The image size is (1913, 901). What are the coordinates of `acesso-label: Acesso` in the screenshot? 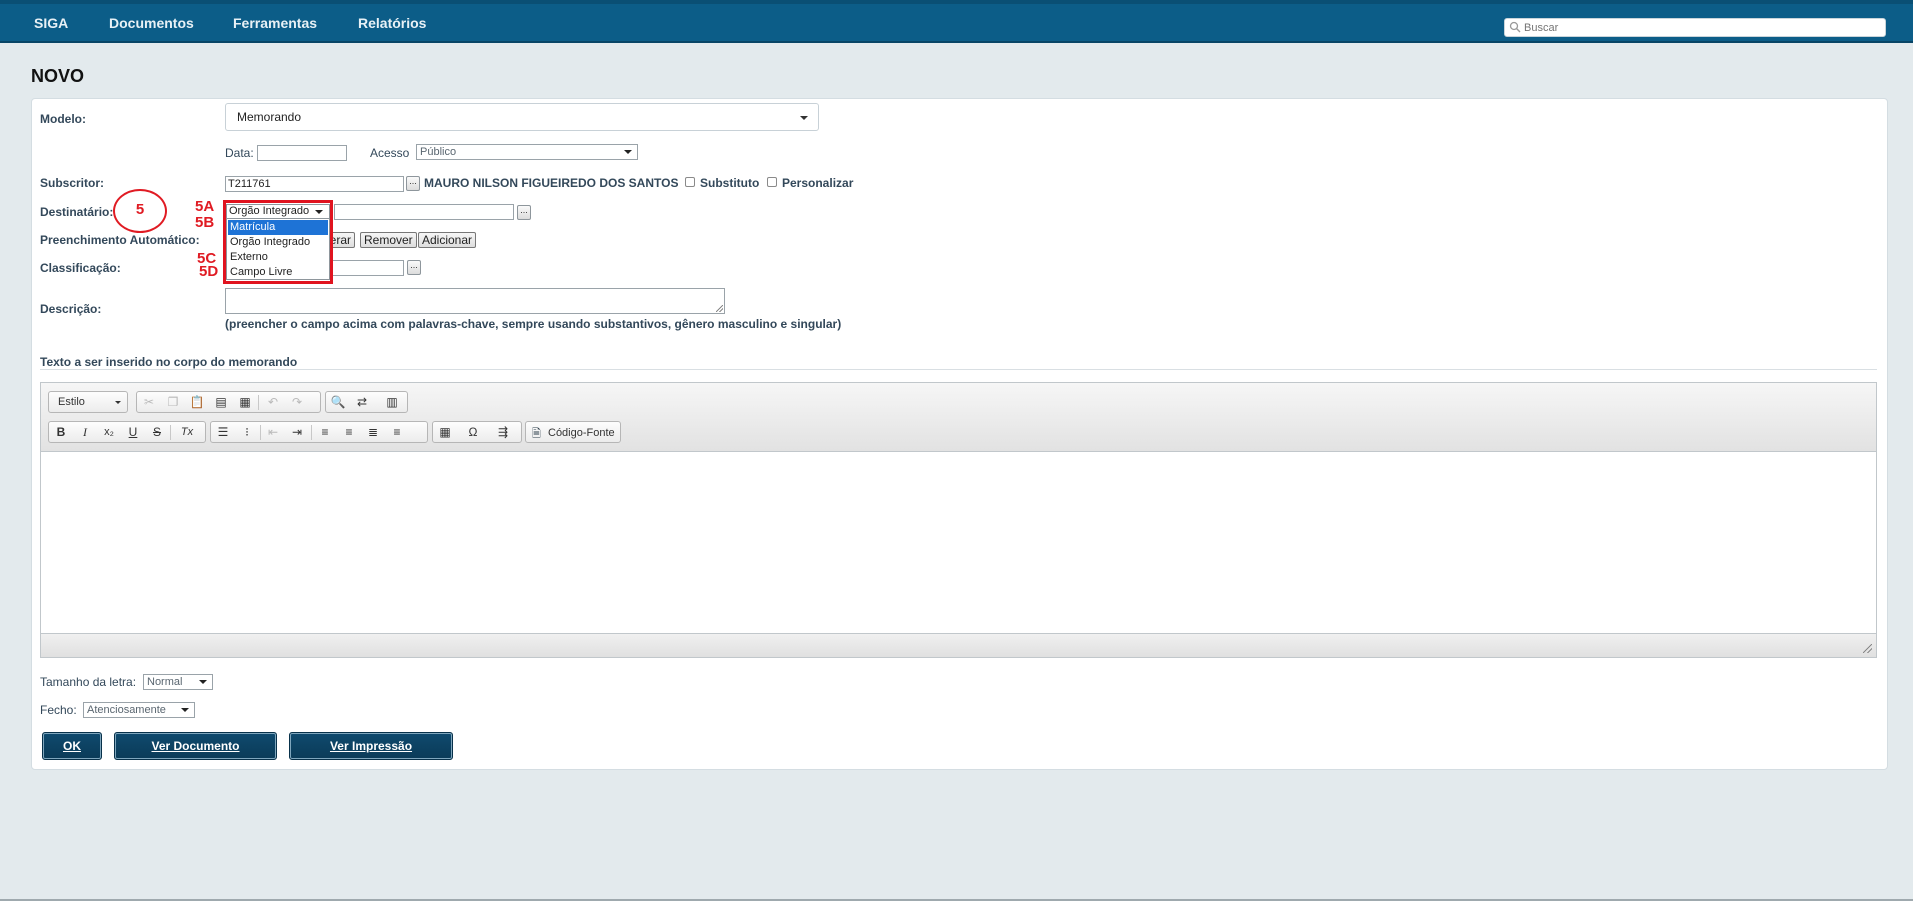 It's located at (390, 153).